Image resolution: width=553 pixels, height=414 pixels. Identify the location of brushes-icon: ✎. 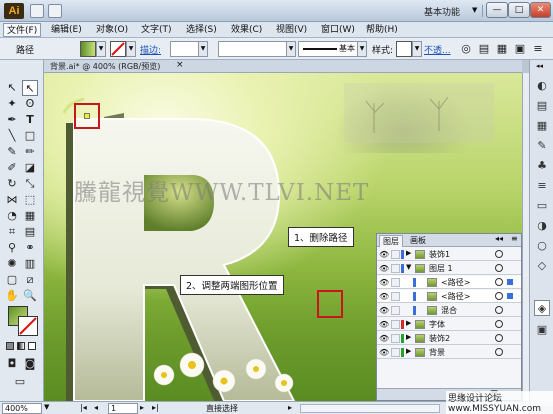
(542, 146).